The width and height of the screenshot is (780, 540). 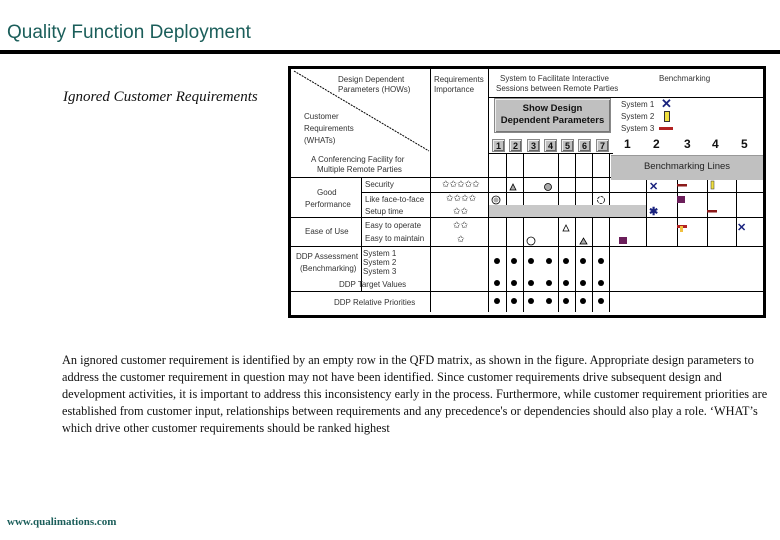 What do you see at coordinates (328, 268) in the screenshot?
I see `assessment-line2: (Benchmarking)` at bounding box center [328, 268].